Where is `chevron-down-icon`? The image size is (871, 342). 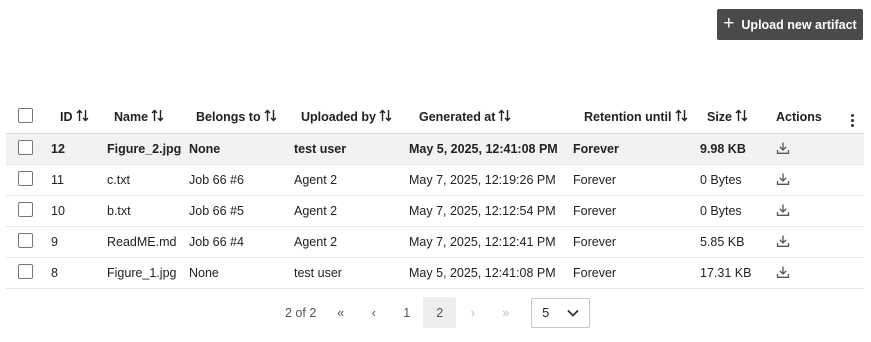 chevron-down-icon is located at coordinates (573, 313).